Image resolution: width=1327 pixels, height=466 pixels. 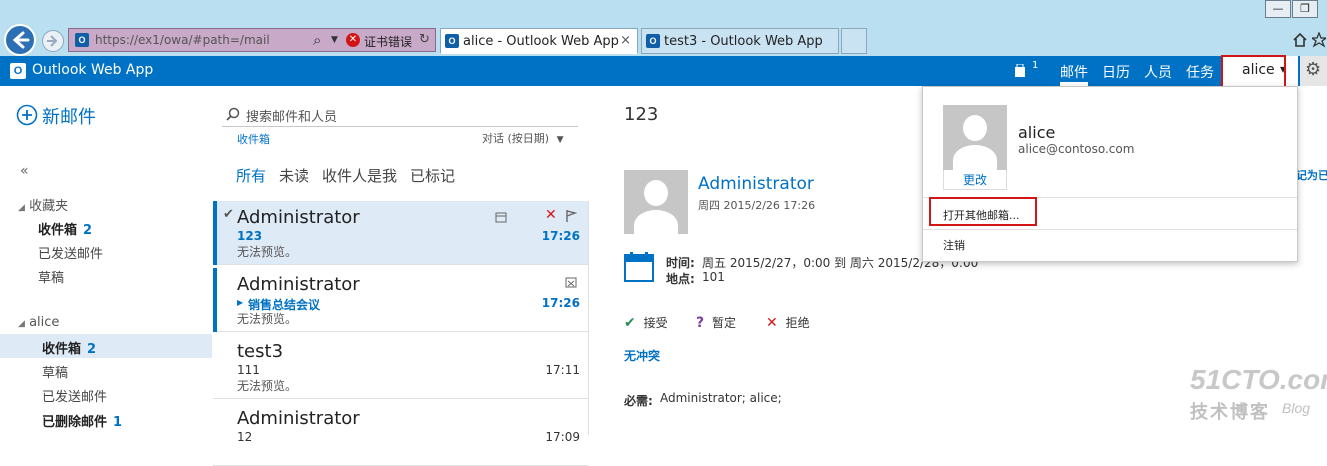 I want to click on filter-to-me: 收件人是我, so click(x=359, y=175).